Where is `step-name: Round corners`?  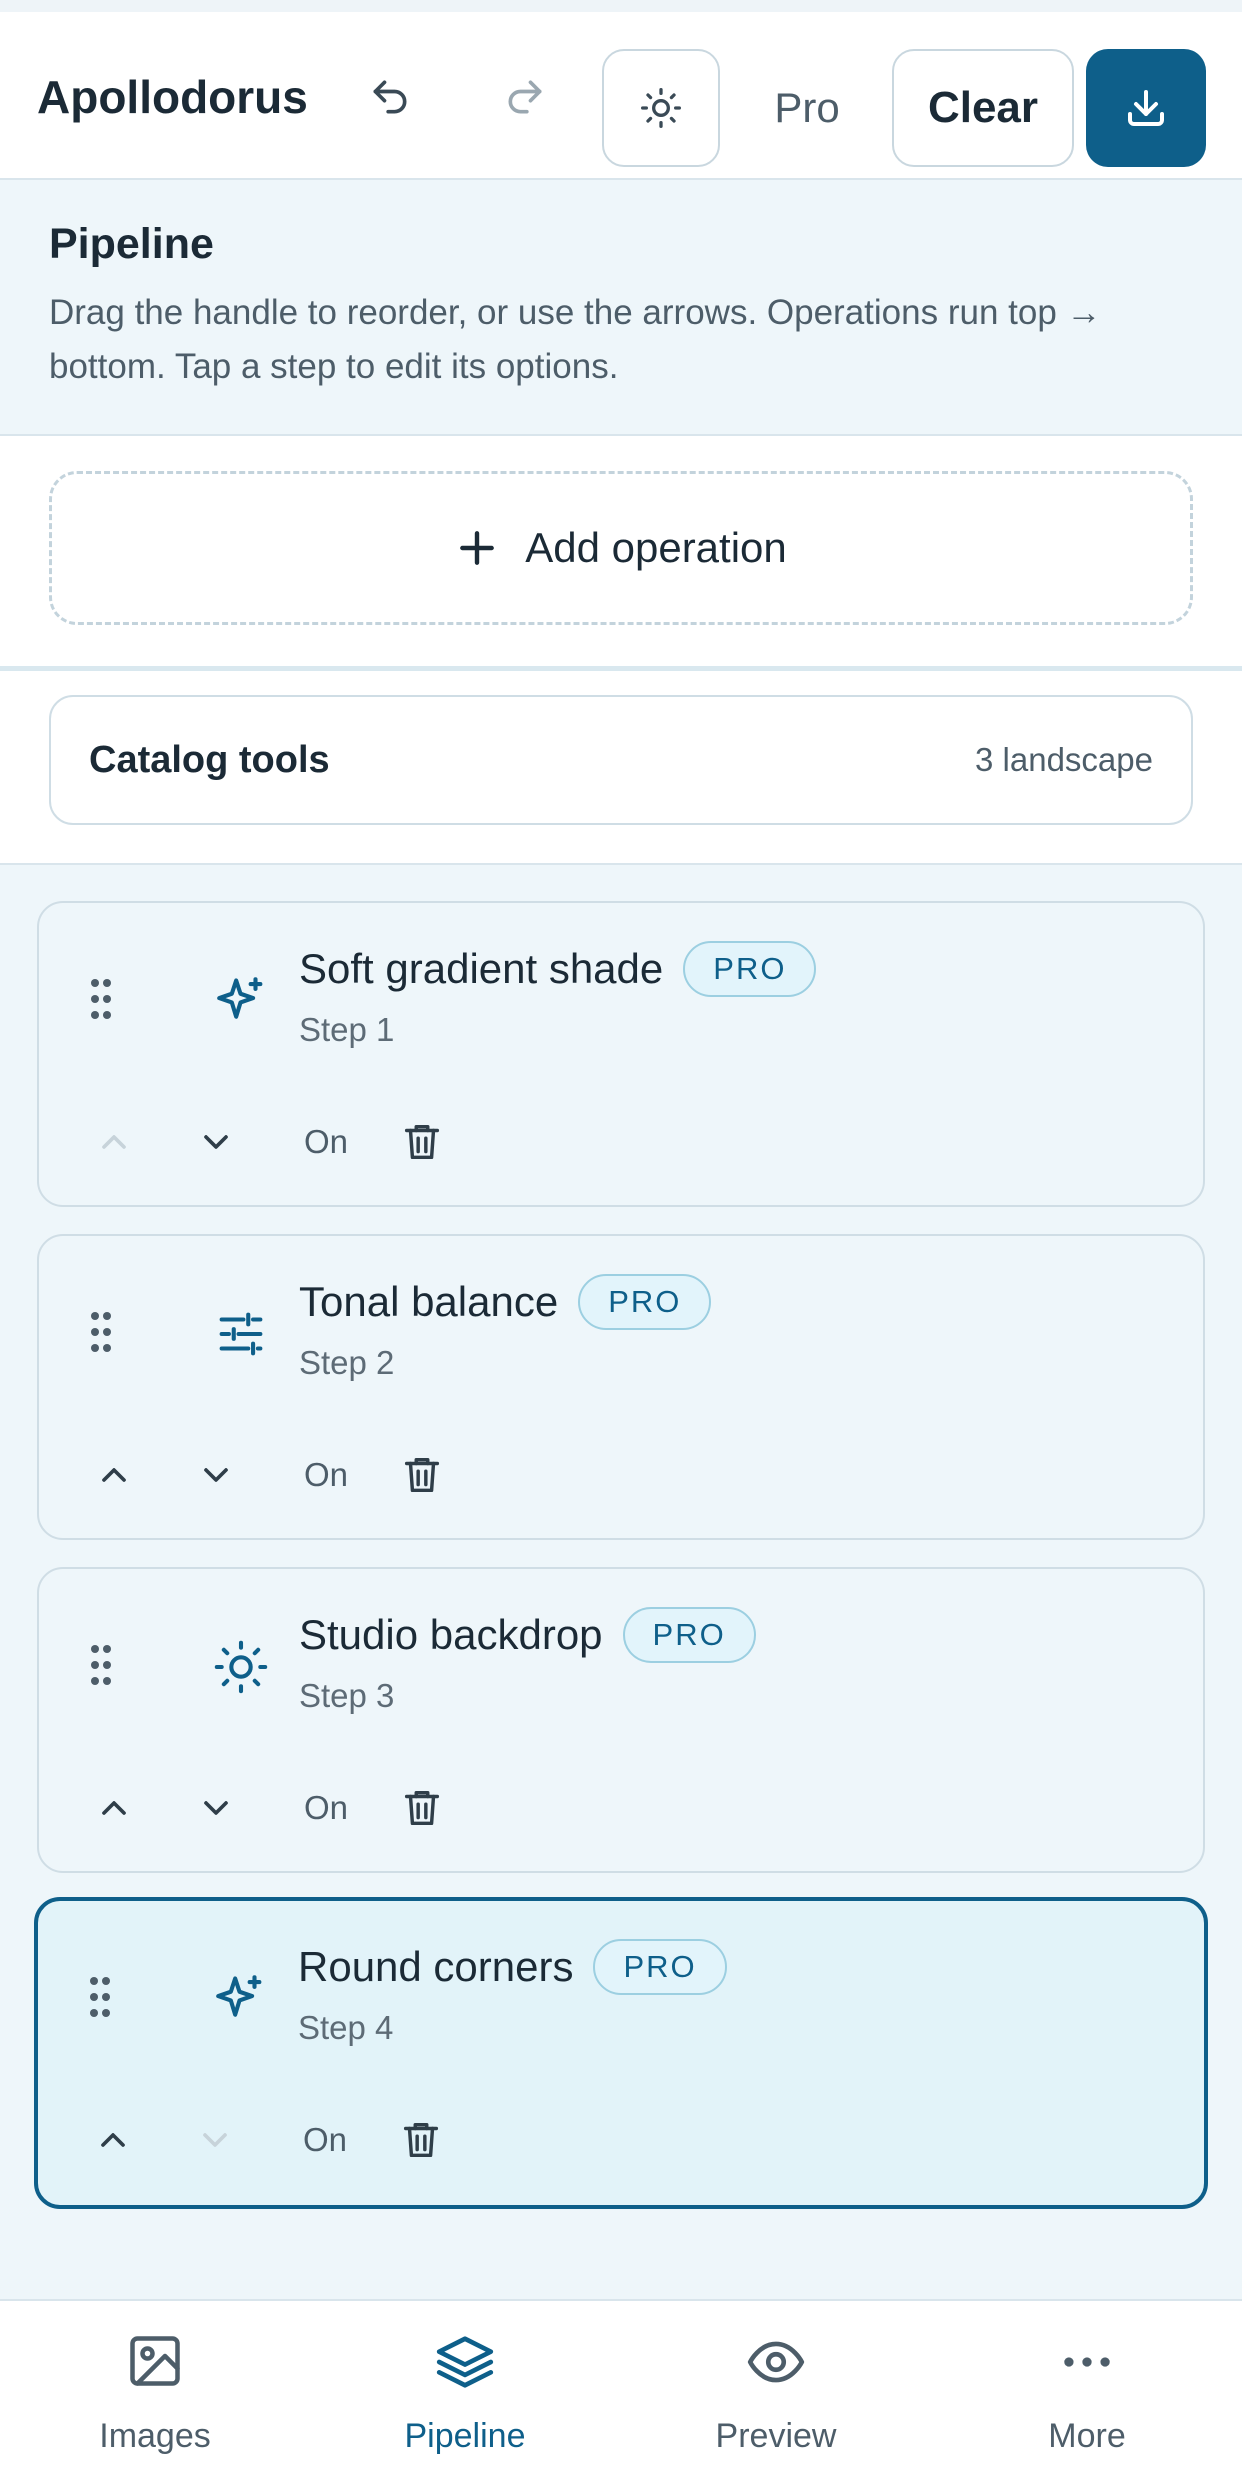
step-name: Round corners is located at coordinates (436, 1966).